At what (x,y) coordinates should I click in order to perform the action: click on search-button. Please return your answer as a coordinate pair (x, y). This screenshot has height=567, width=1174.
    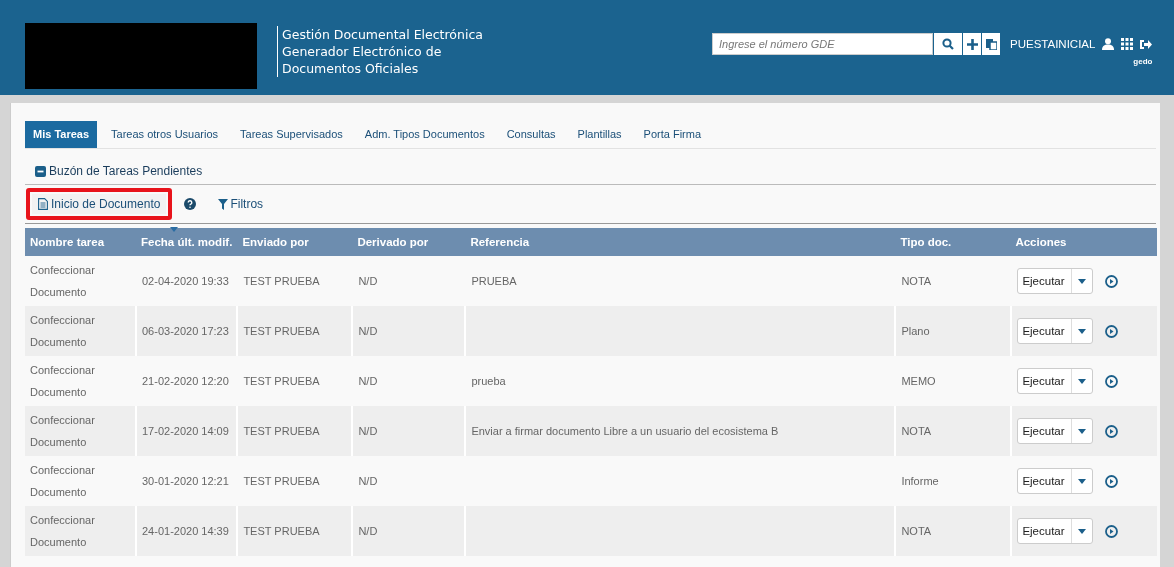
    Looking at the image, I should click on (948, 44).